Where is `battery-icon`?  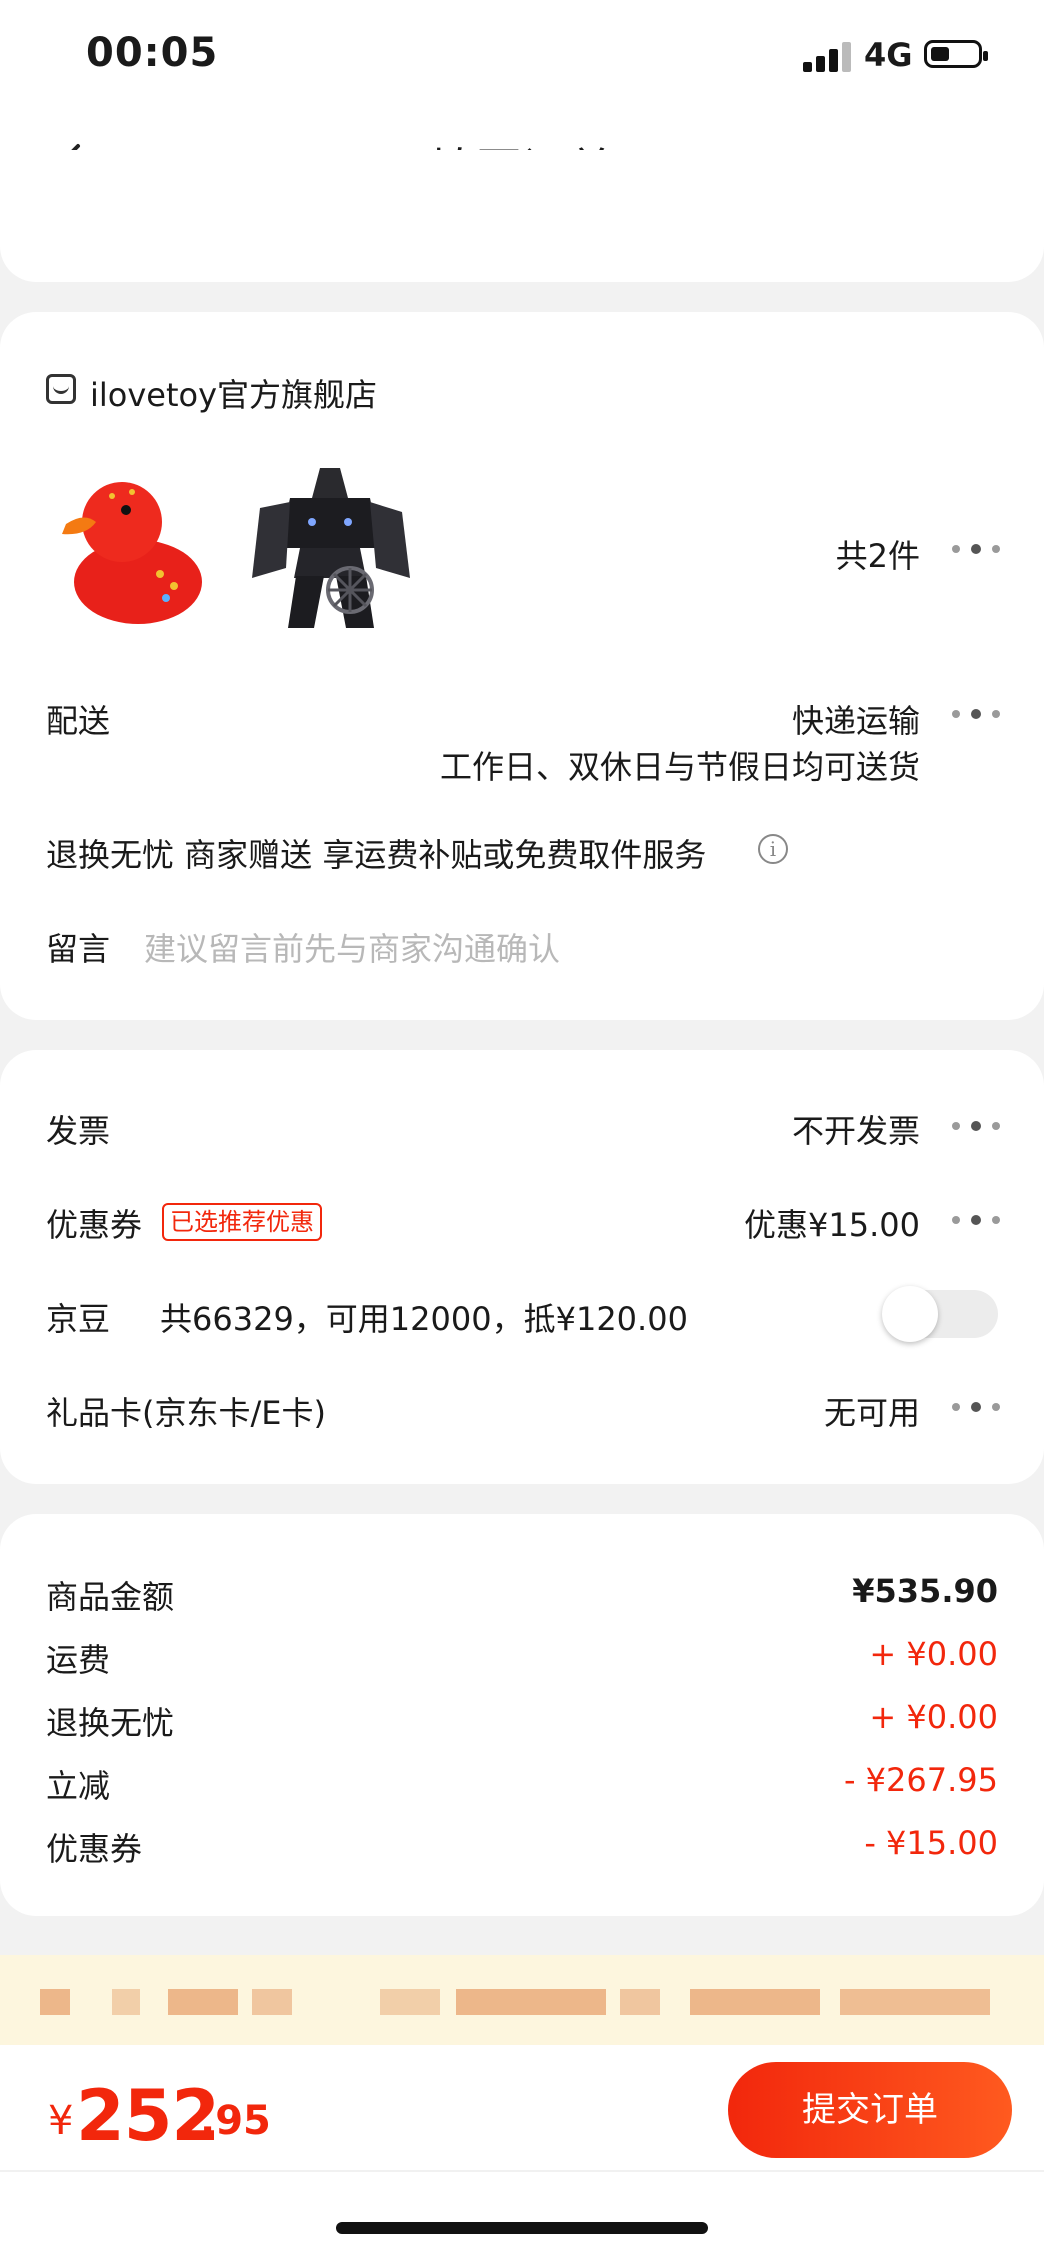
battery-icon is located at coordinates (956, 54).